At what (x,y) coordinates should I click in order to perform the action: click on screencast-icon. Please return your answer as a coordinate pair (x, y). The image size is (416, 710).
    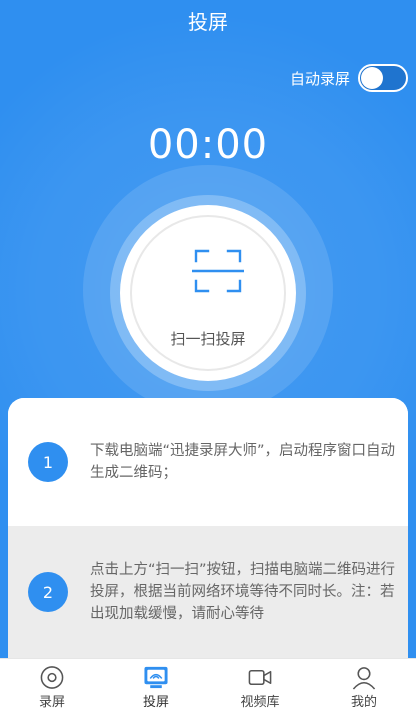
    Looking at the image, I should click on (156, 677).